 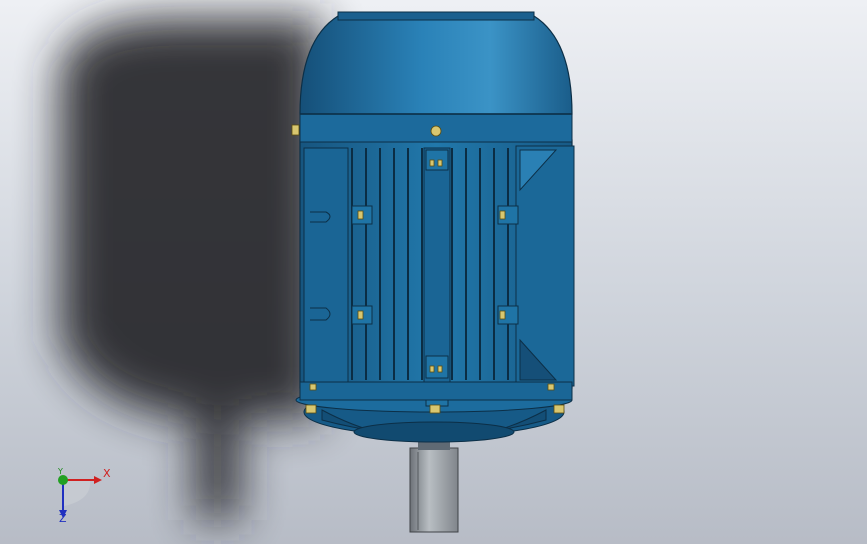 What do you see at coordinates (63, 518) in the screenshot?
I see `z-axis-label: Z` at bounding box center [63, 518].